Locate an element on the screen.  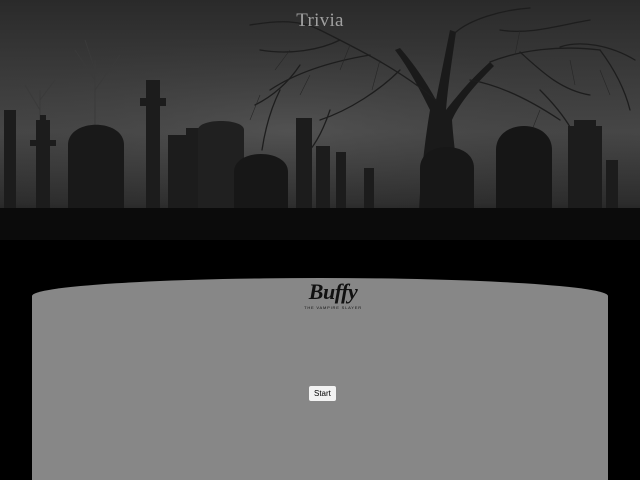
page-title: Trivia is located at coordinates (320, 20).